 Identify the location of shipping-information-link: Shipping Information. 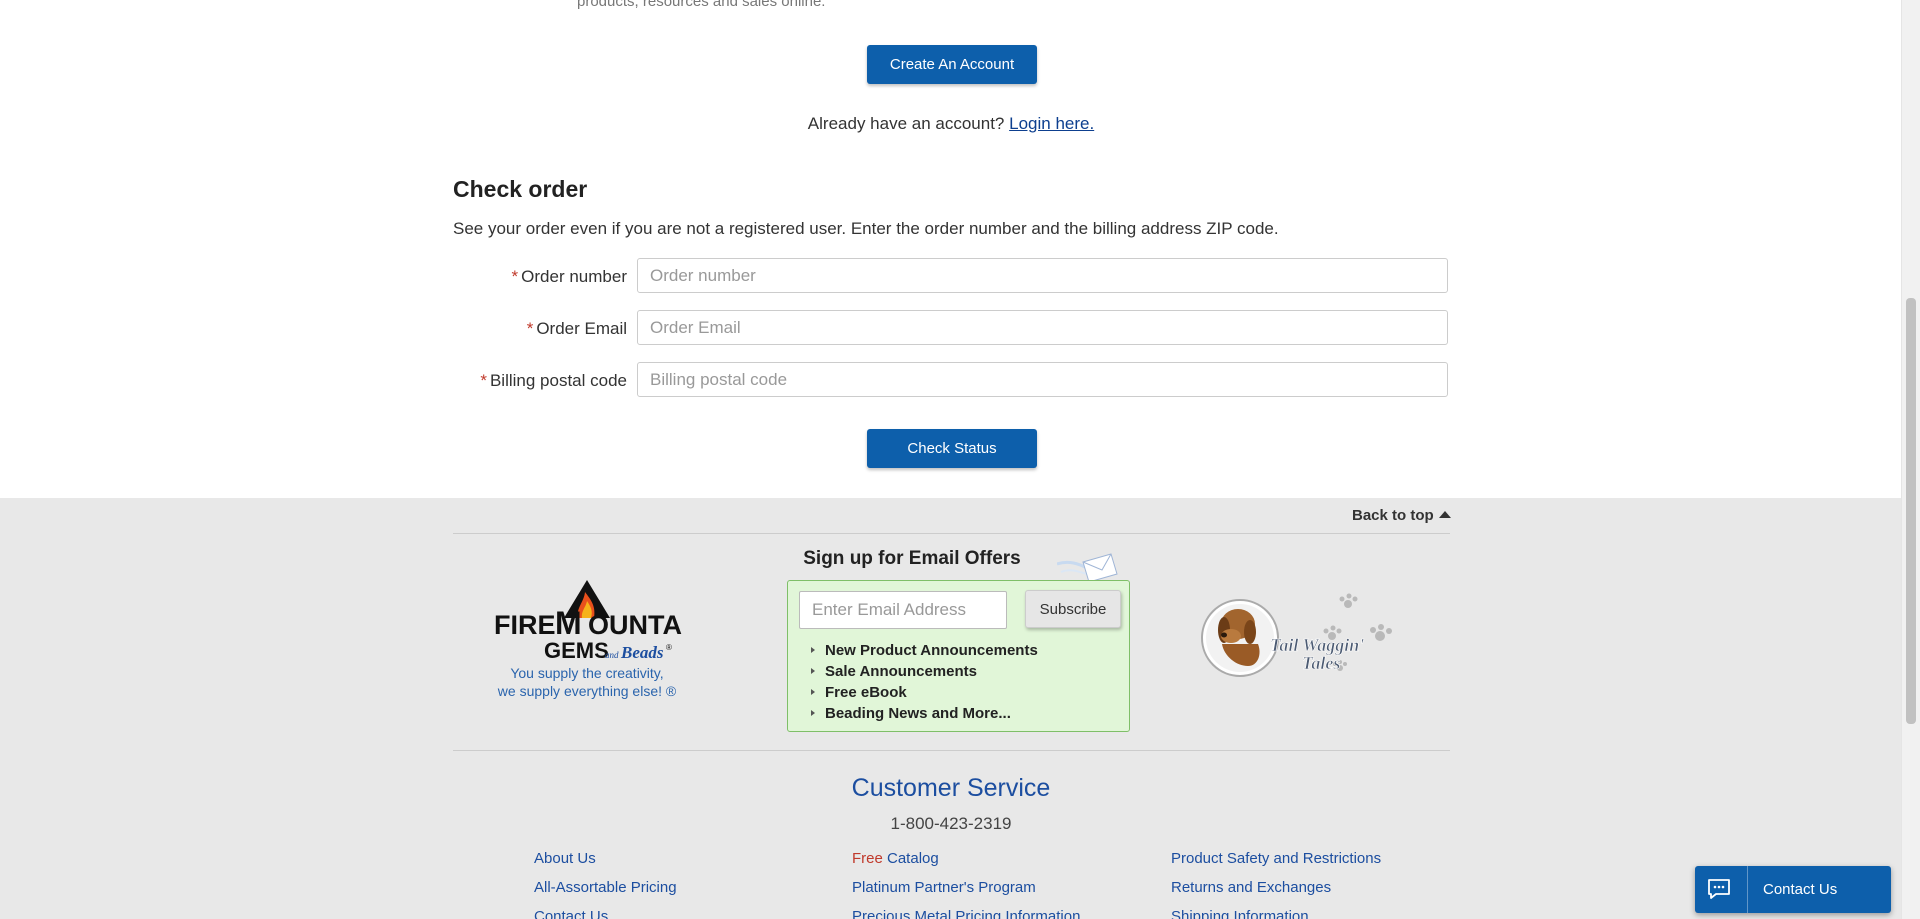
(1276, 913).